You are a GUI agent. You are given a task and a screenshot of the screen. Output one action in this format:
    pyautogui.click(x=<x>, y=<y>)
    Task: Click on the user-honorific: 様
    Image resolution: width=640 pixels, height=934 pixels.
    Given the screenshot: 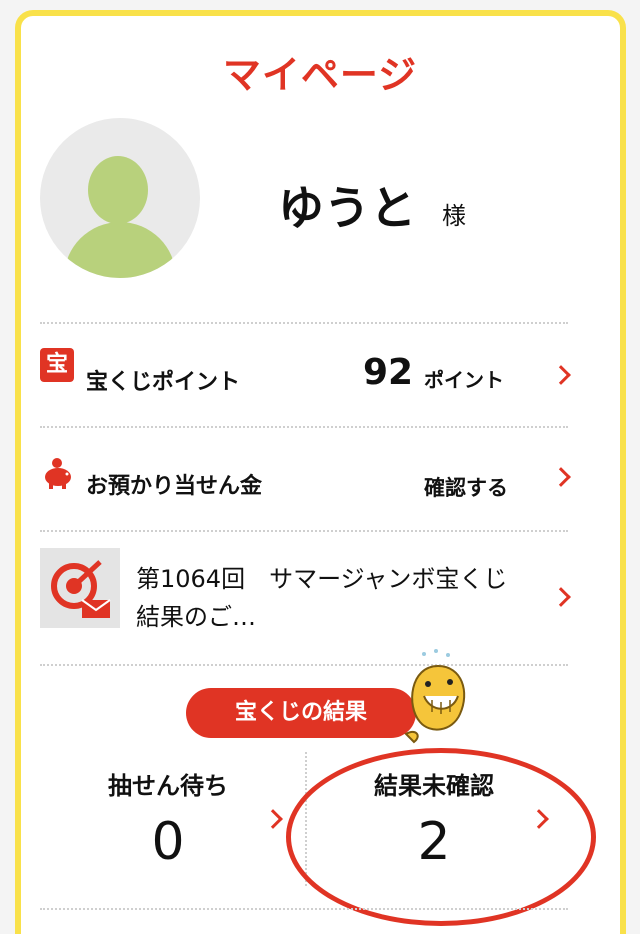 What is the action you would take?
    pyautogui.click(x=454, y=216)
    